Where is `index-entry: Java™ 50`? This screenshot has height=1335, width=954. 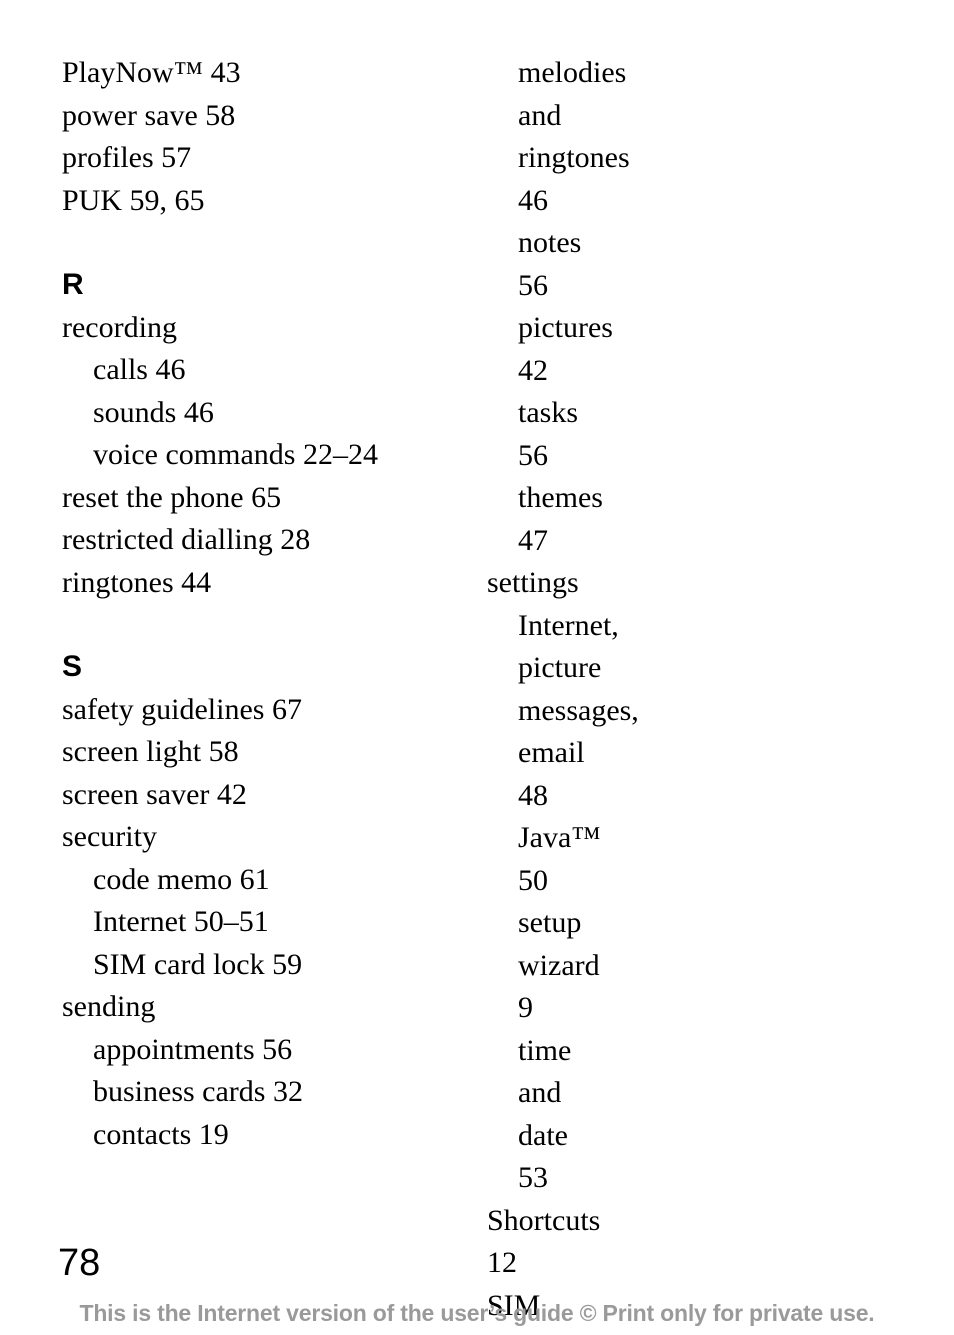
index-entry: Java™ 50 is located at coordinates (563, 859).